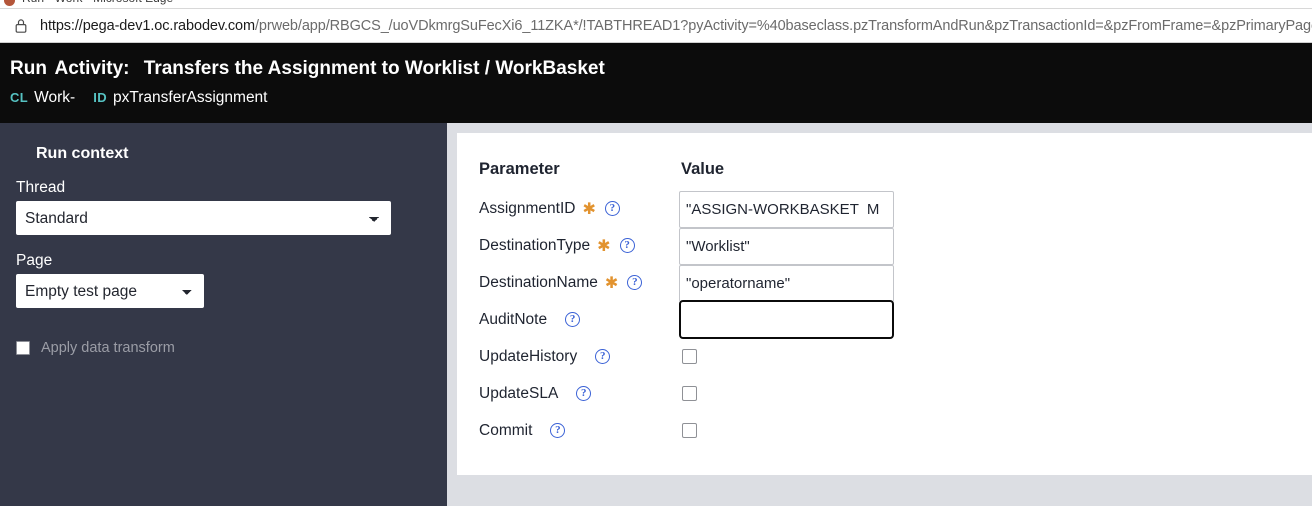 This screenshot has width=1312, height=507. Describe the element at coordinates (528, 356) in the screenshot. I see `param-name: UpdateHistory` at that location.